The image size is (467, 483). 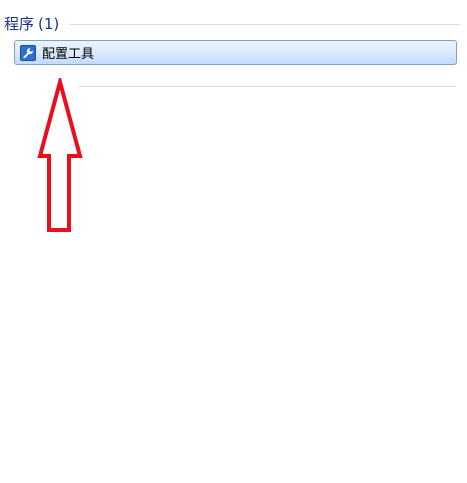 What do you see at coordinates (264, 24) in the screenshot?
I see `group-divider` at bounding box center [264, 24].